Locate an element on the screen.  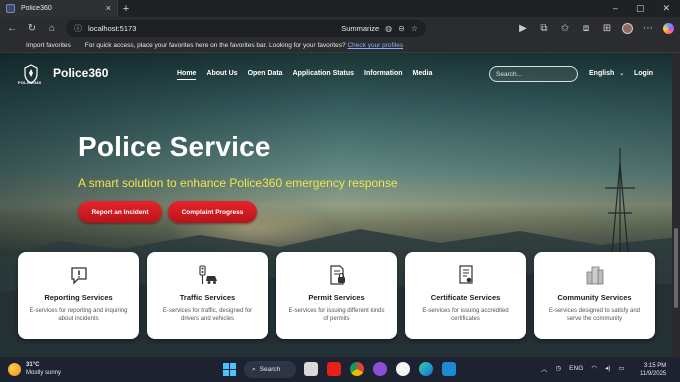
toolbar-extensions: ▶ ⧉ ✩ ⧈ ⊞ ⋯ is located at coordinates (595, 28).